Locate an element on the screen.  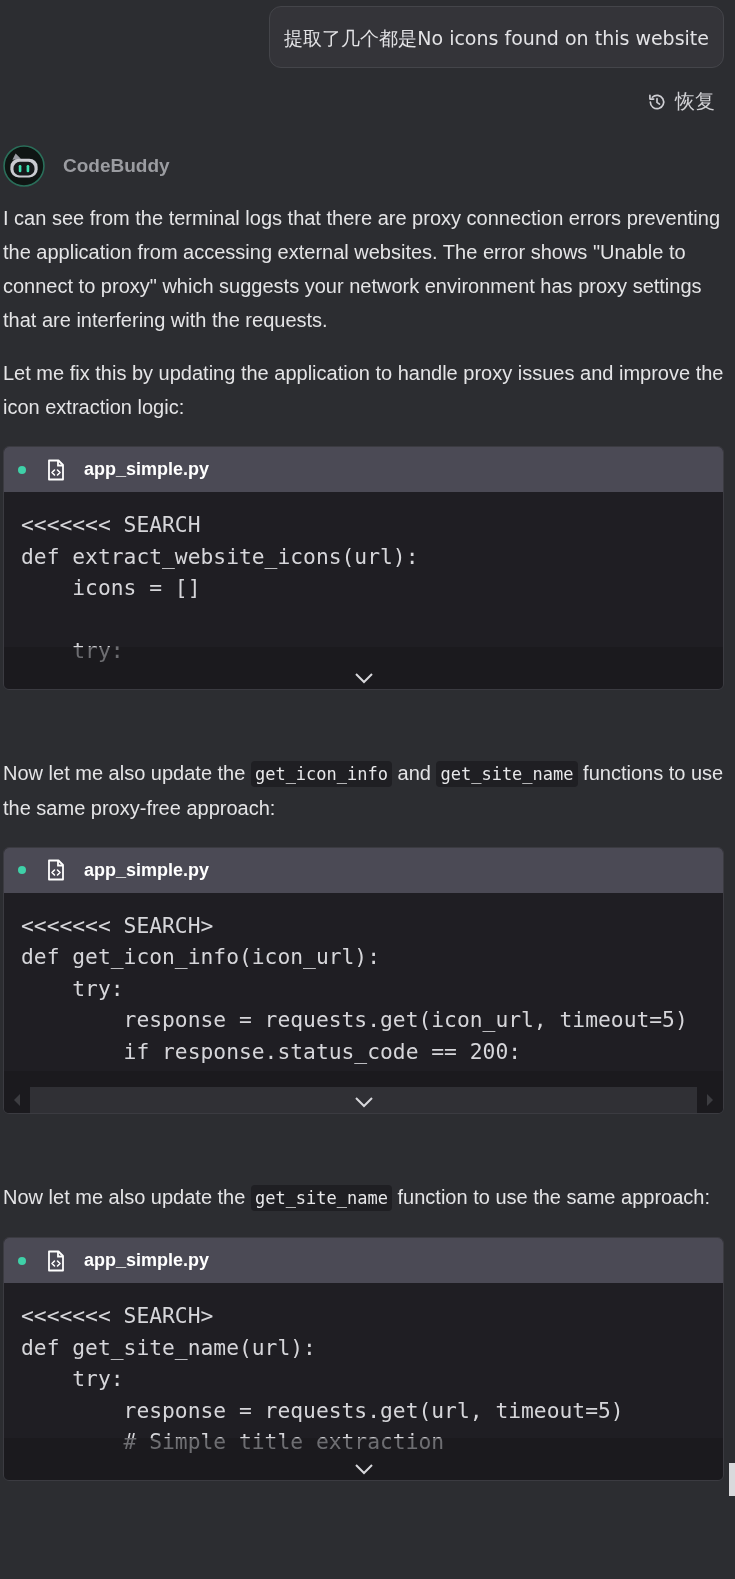
robot-avatar-icon is located at coordinates (24, 166).